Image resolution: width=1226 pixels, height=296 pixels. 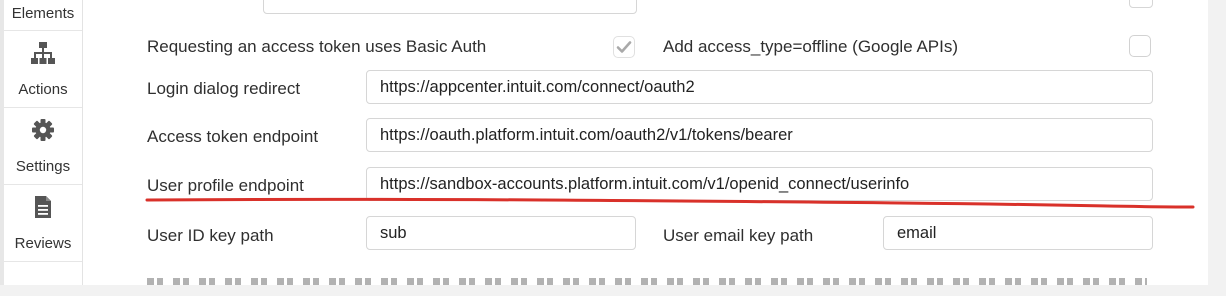 I want to click on document-icon, so click(x=43, y=207).